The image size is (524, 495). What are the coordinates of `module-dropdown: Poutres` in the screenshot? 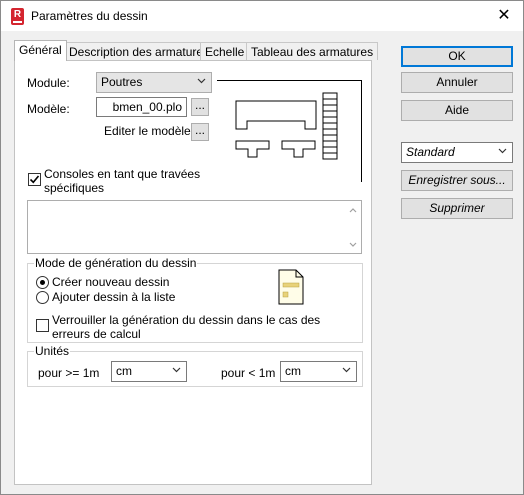 It's located at (154, 82).